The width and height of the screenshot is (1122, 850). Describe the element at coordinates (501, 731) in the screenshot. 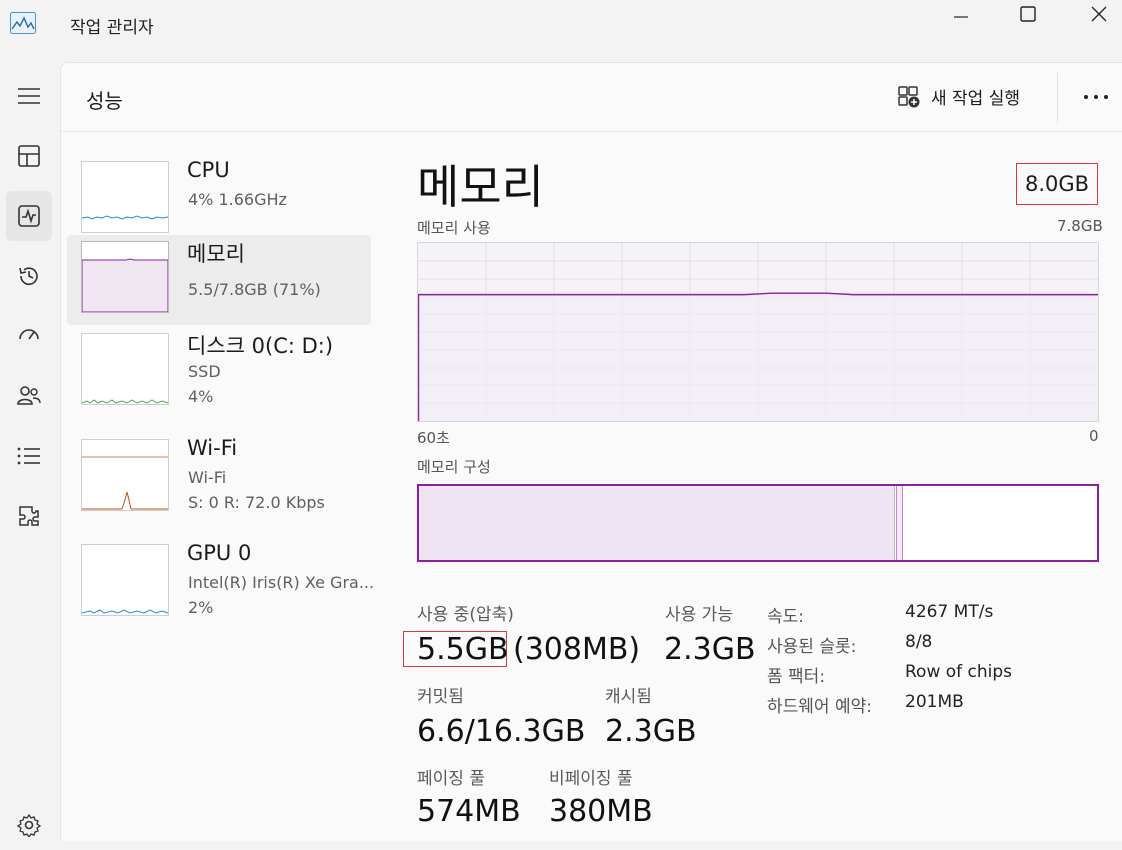

I see `committed-value: 6.6/16.3GB` at that location.